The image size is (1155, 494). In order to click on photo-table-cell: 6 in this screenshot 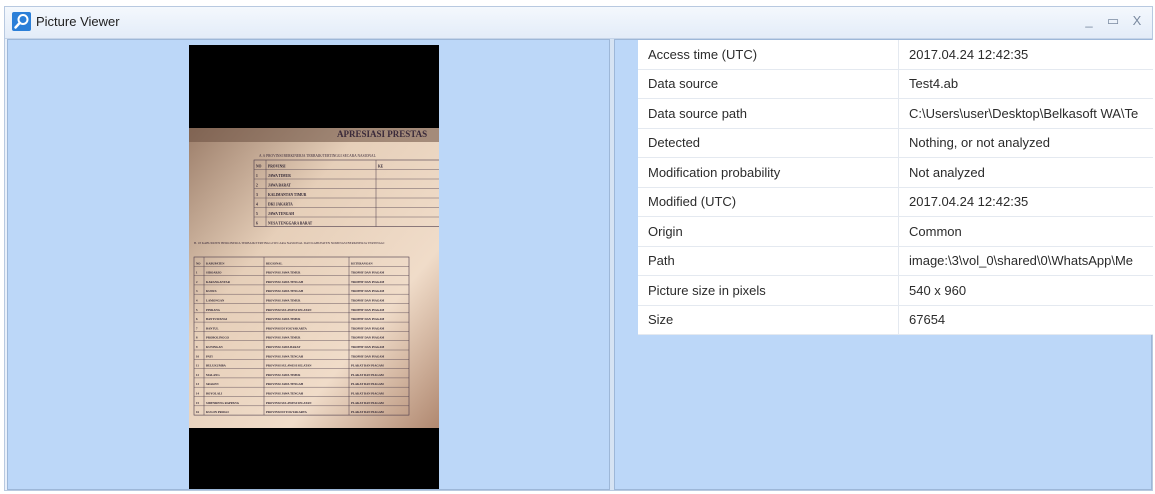, I will do `click(257, 224)`.